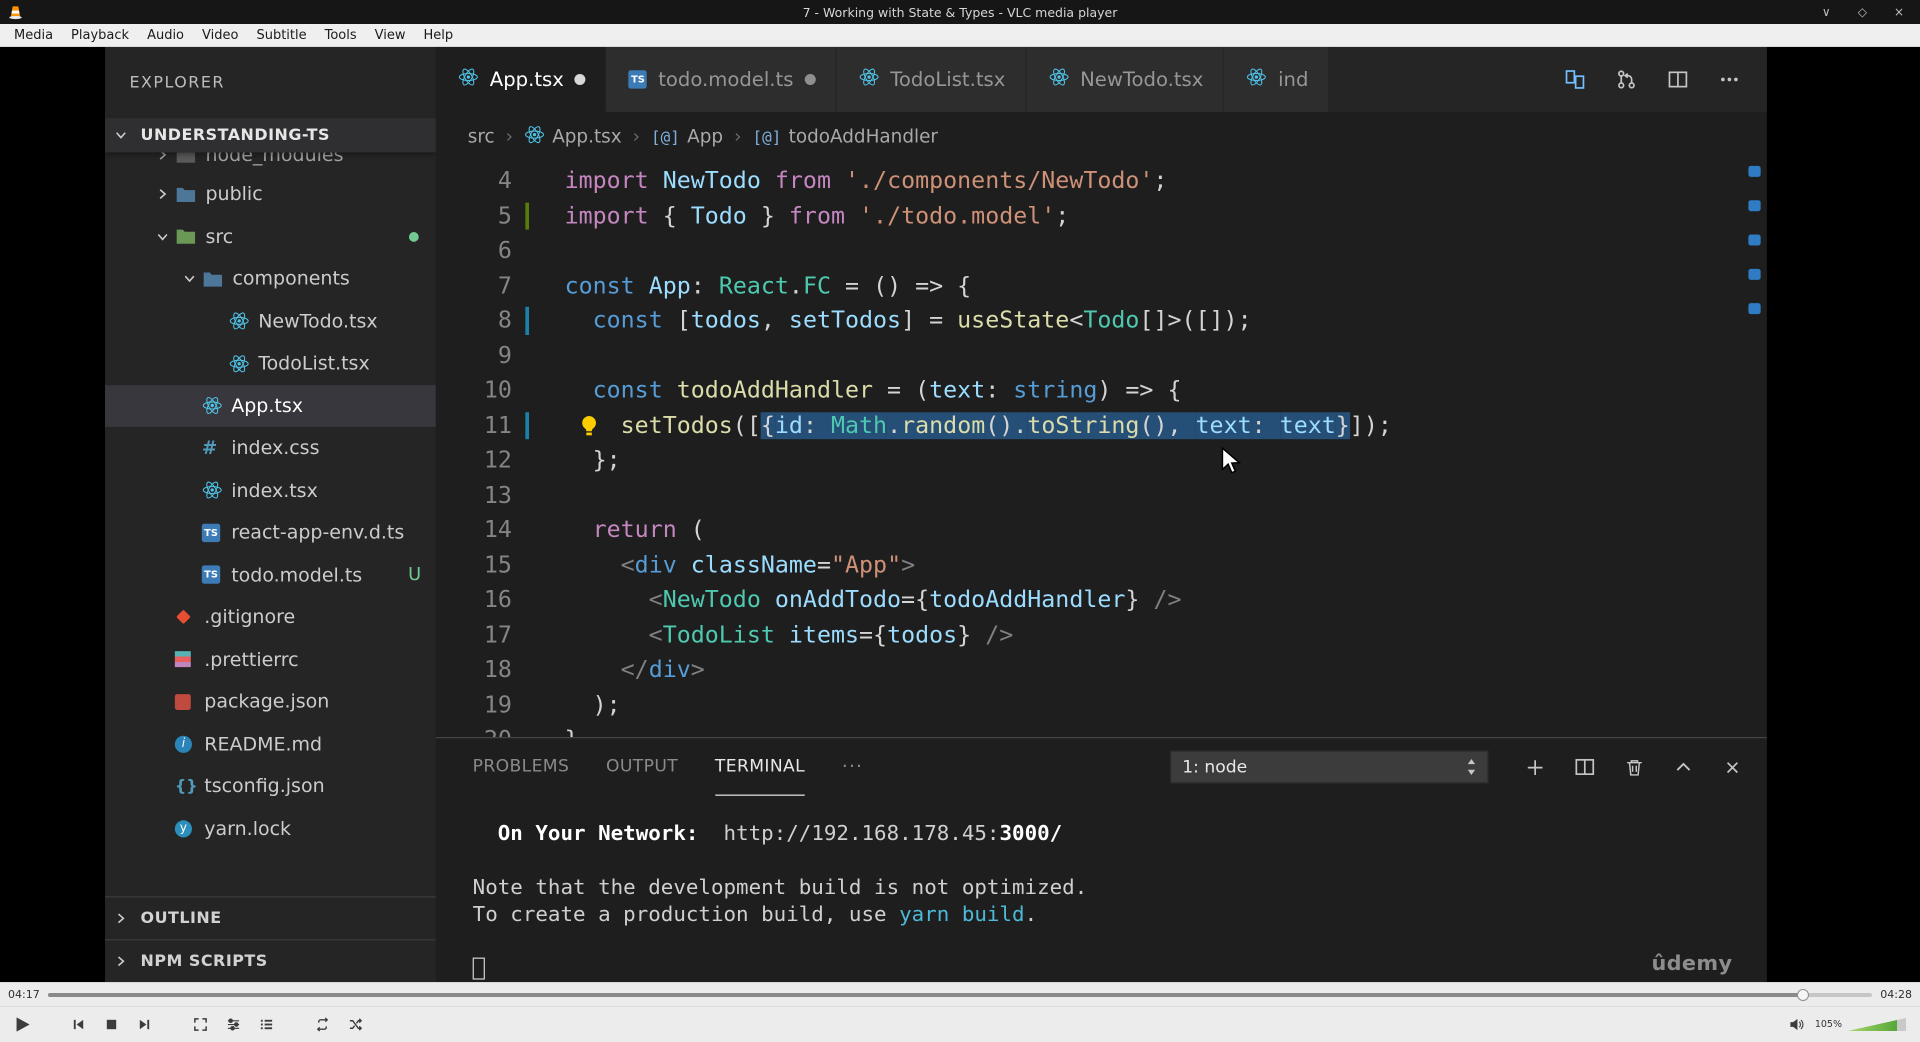 The image size is (1920, 1042). Describe the element at coordinates (1101, 704) in the screenshot. I see `code-line-19: 19 );` at that location.